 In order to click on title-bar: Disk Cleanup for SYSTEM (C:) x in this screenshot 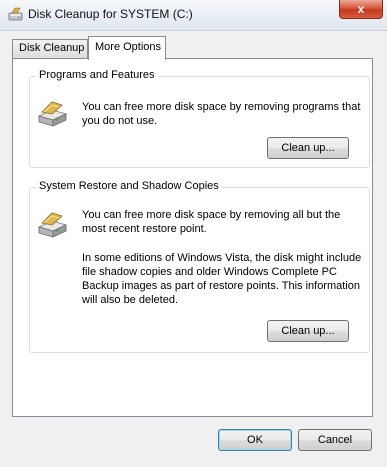, I will do `click(193, 15)`.